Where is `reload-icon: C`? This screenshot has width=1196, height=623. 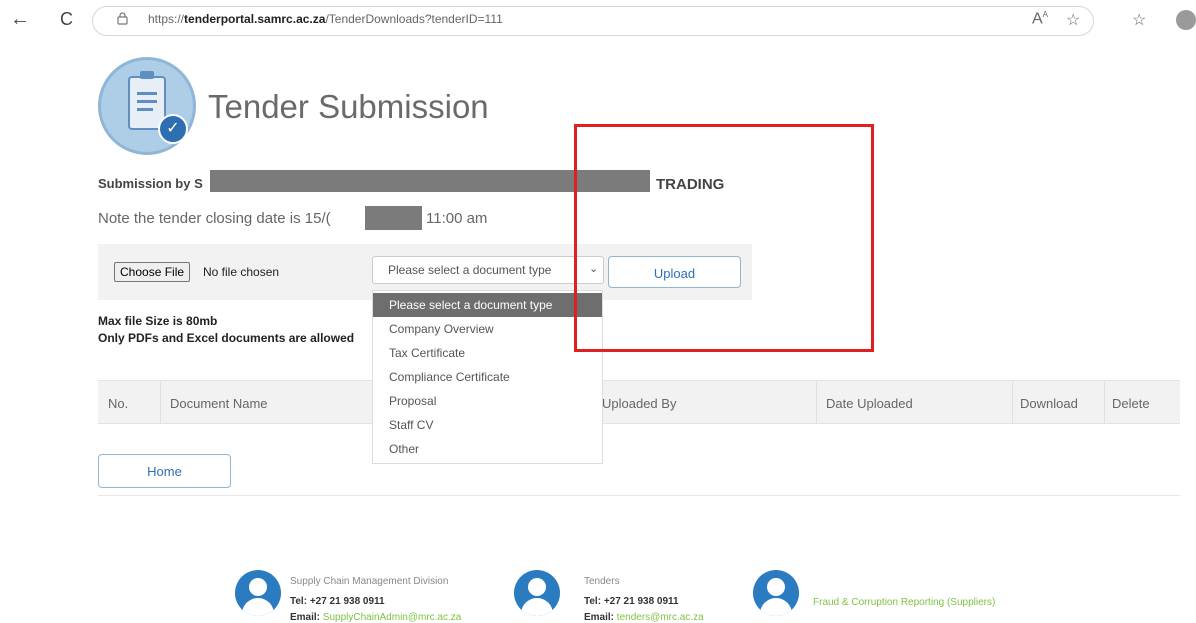 reload-icon: C is located at coordinates (66, 19).